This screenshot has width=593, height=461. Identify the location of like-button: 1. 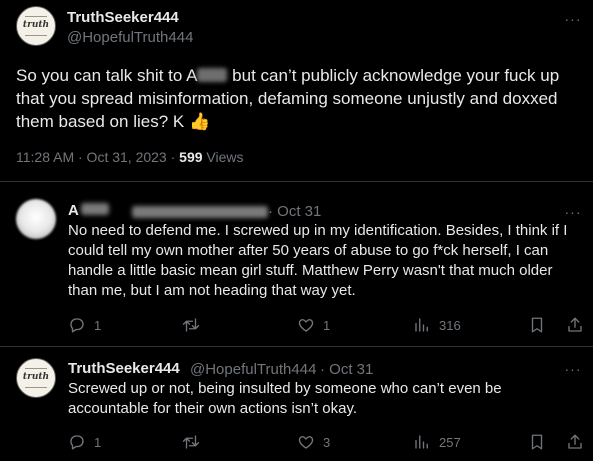
(313, 325).